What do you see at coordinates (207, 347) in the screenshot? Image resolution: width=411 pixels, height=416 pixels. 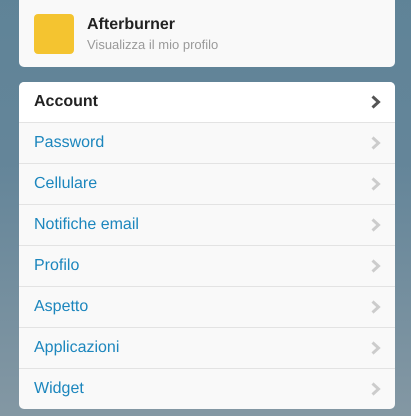 I see `menu-item: Applicazioni` at bounding box center [207, 347].